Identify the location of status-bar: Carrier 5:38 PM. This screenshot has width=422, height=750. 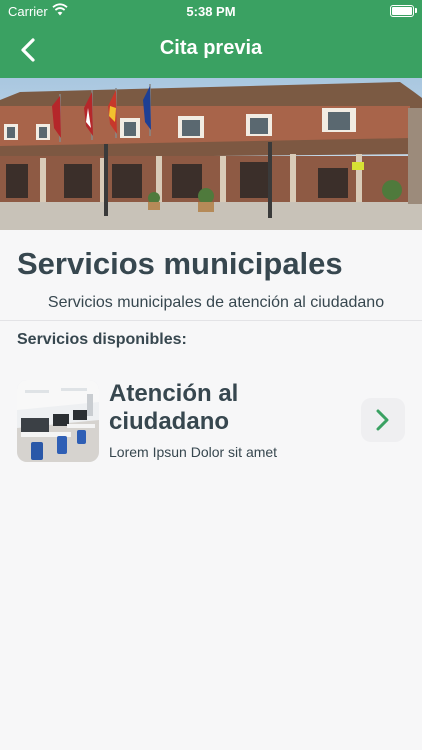
(211, 11).